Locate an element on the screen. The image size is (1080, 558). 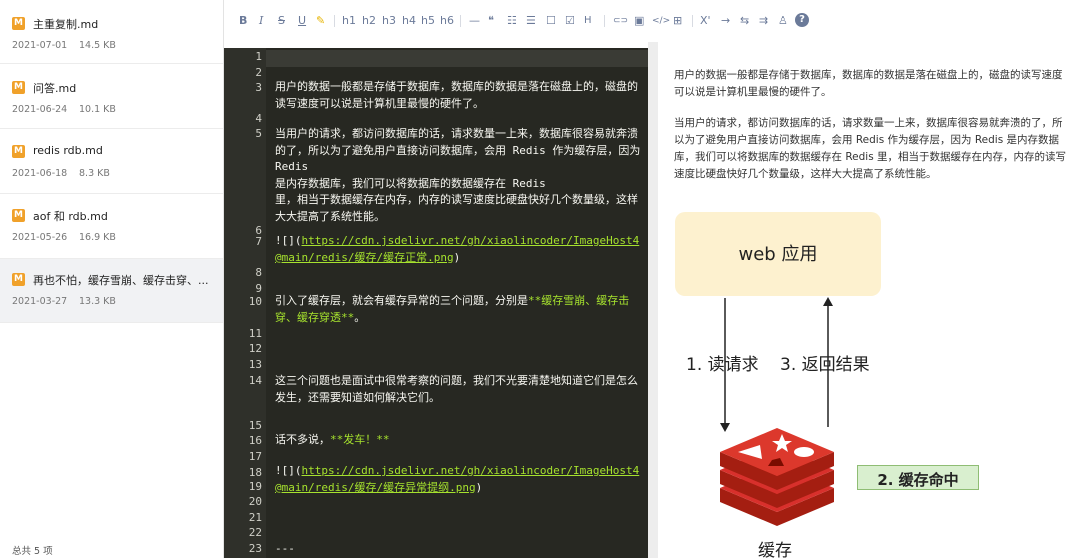
link-icon: ⊂⊃ is located at coordinates (620, 21).